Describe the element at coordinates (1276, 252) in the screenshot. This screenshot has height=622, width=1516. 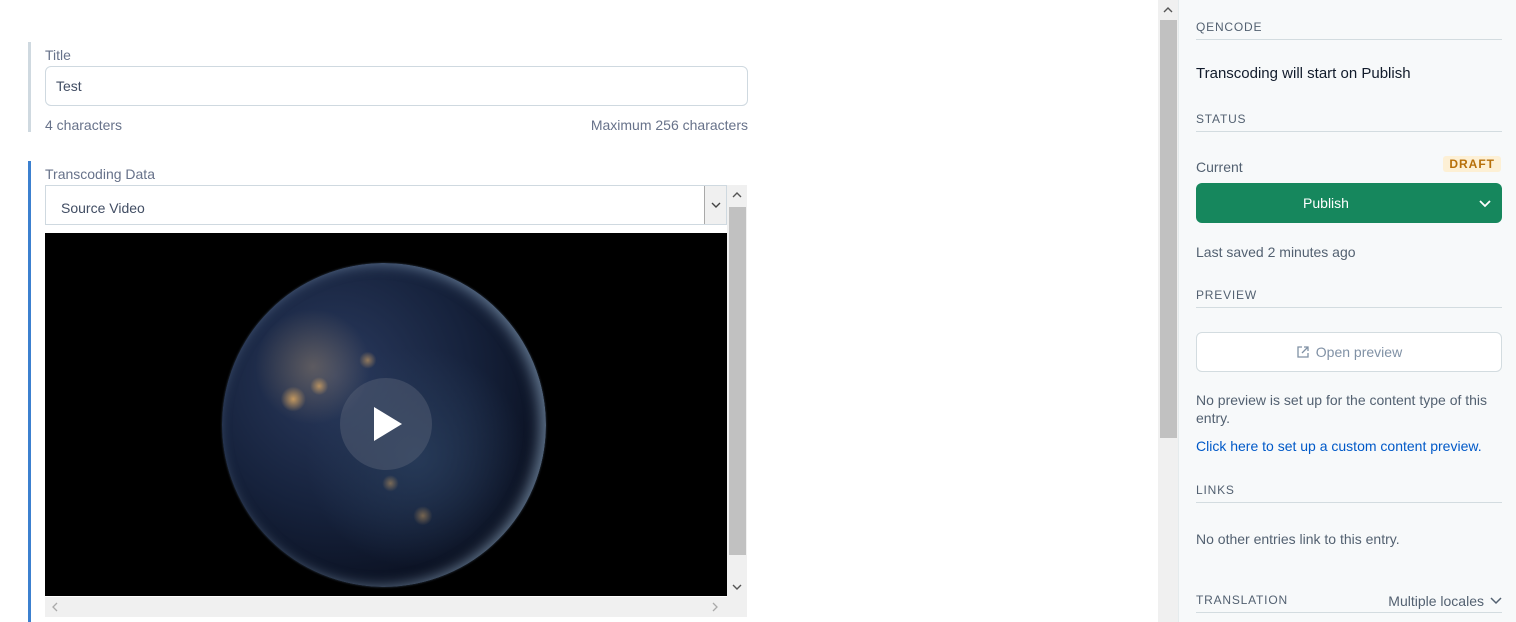
I see `last-saved-text: Last saved 2 minutes ago` at that location.